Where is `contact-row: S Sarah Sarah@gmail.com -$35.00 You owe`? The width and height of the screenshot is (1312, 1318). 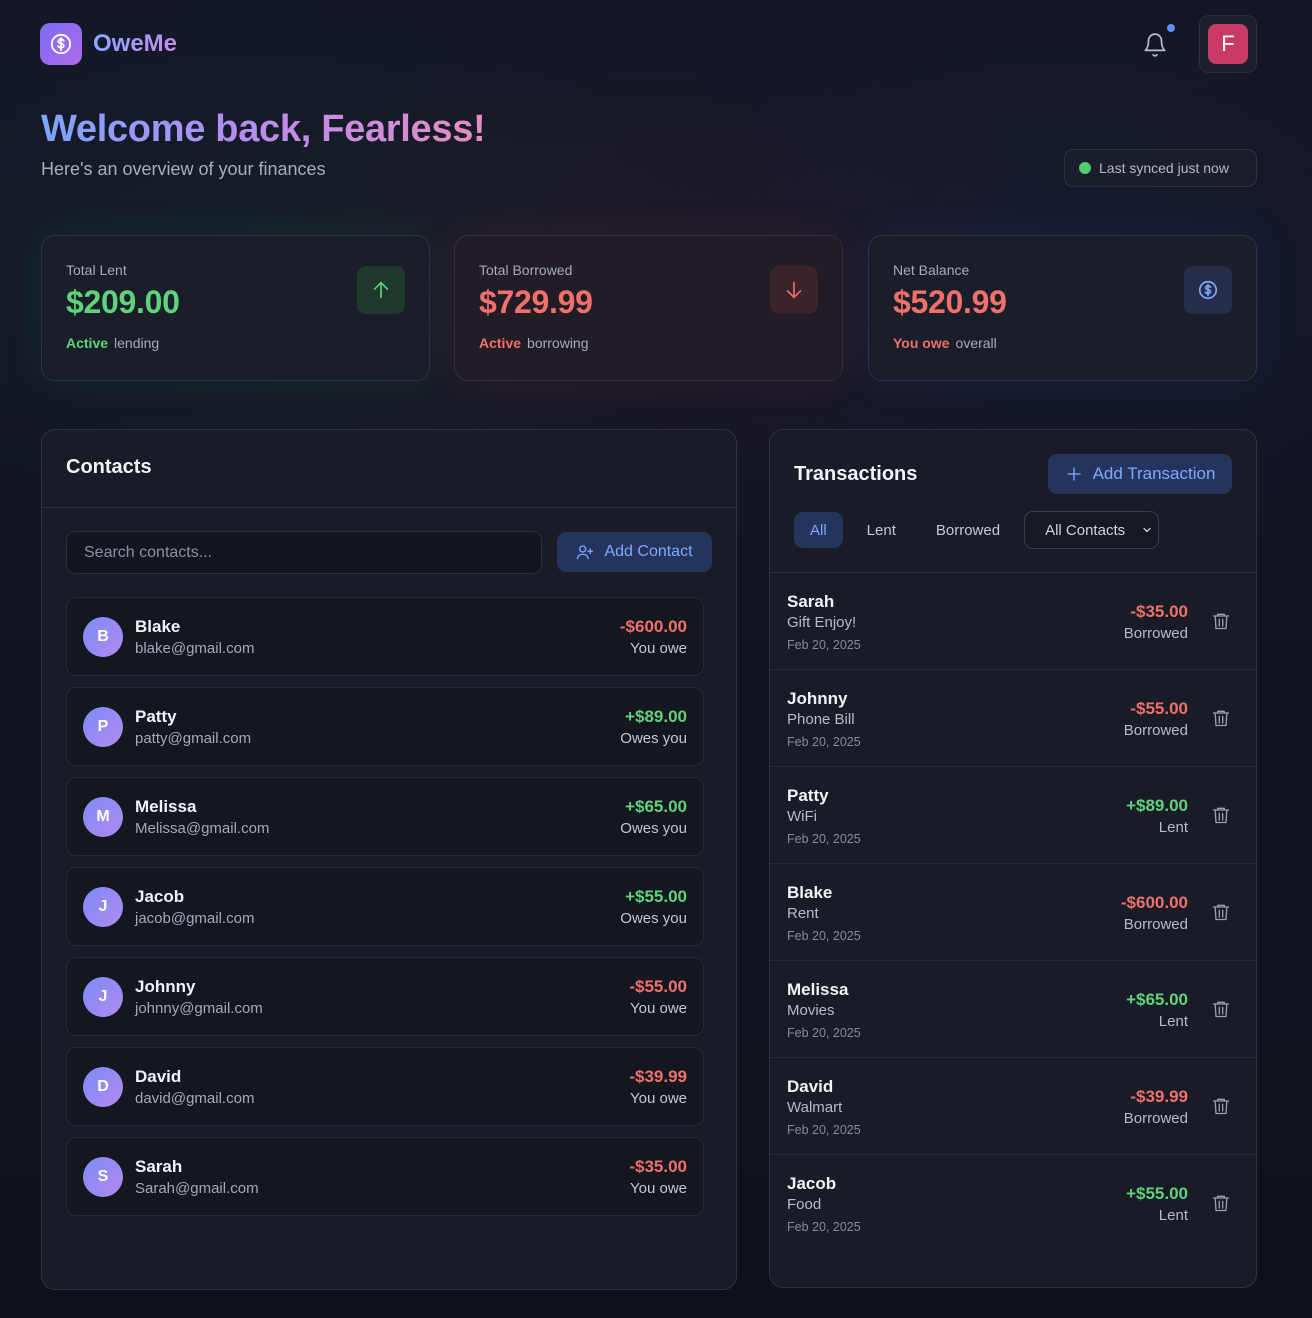
contact-row: S Sarah Sarah@gmail.com -$35.00 You owe is located at coordinates (385, 1176).